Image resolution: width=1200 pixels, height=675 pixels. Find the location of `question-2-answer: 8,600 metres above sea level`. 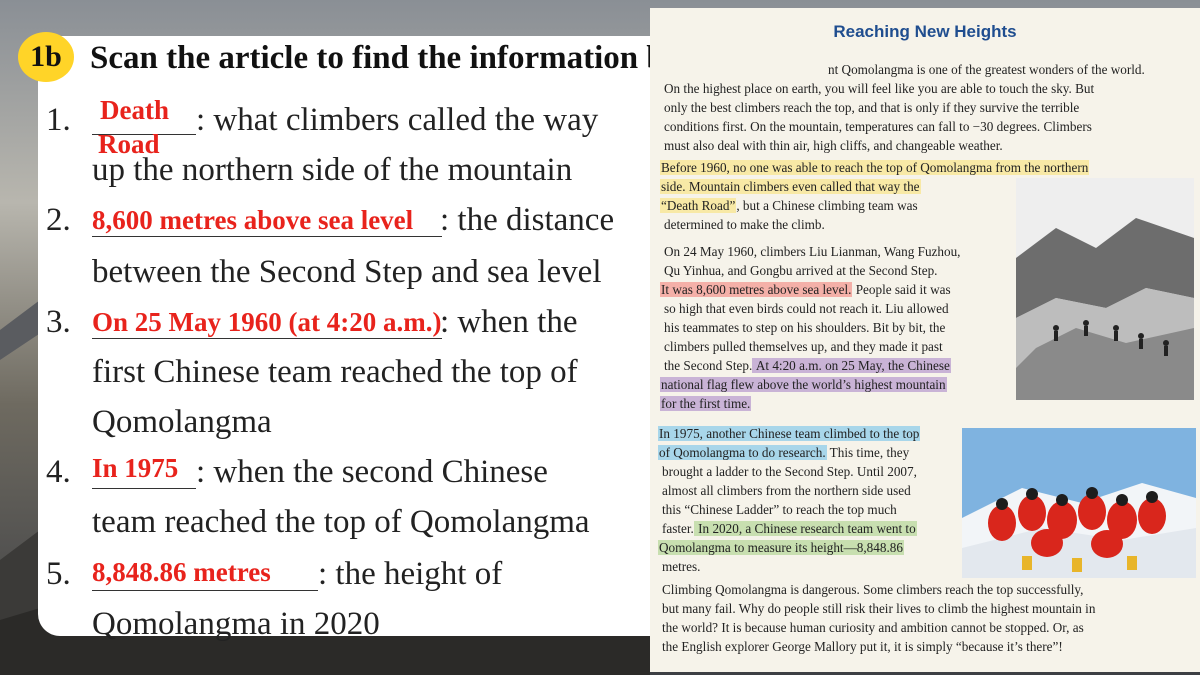

question-2-answer: 8,600 metres above sea level is located at coordinates (253, 220).